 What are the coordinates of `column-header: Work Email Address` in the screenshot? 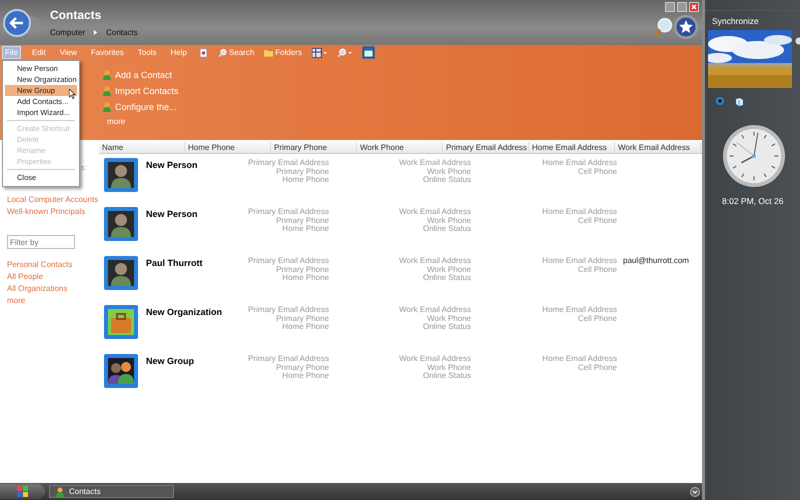 It's located at (658, 147).